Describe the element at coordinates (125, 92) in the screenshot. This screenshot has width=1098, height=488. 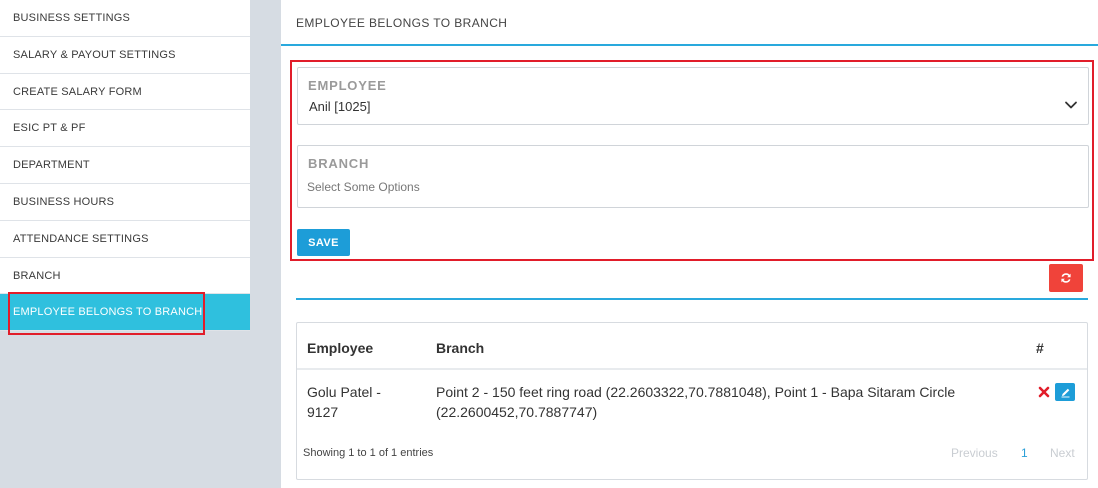
I see `sidebar-item-create-salary-form: CREATE SALARY FORM` at that location.